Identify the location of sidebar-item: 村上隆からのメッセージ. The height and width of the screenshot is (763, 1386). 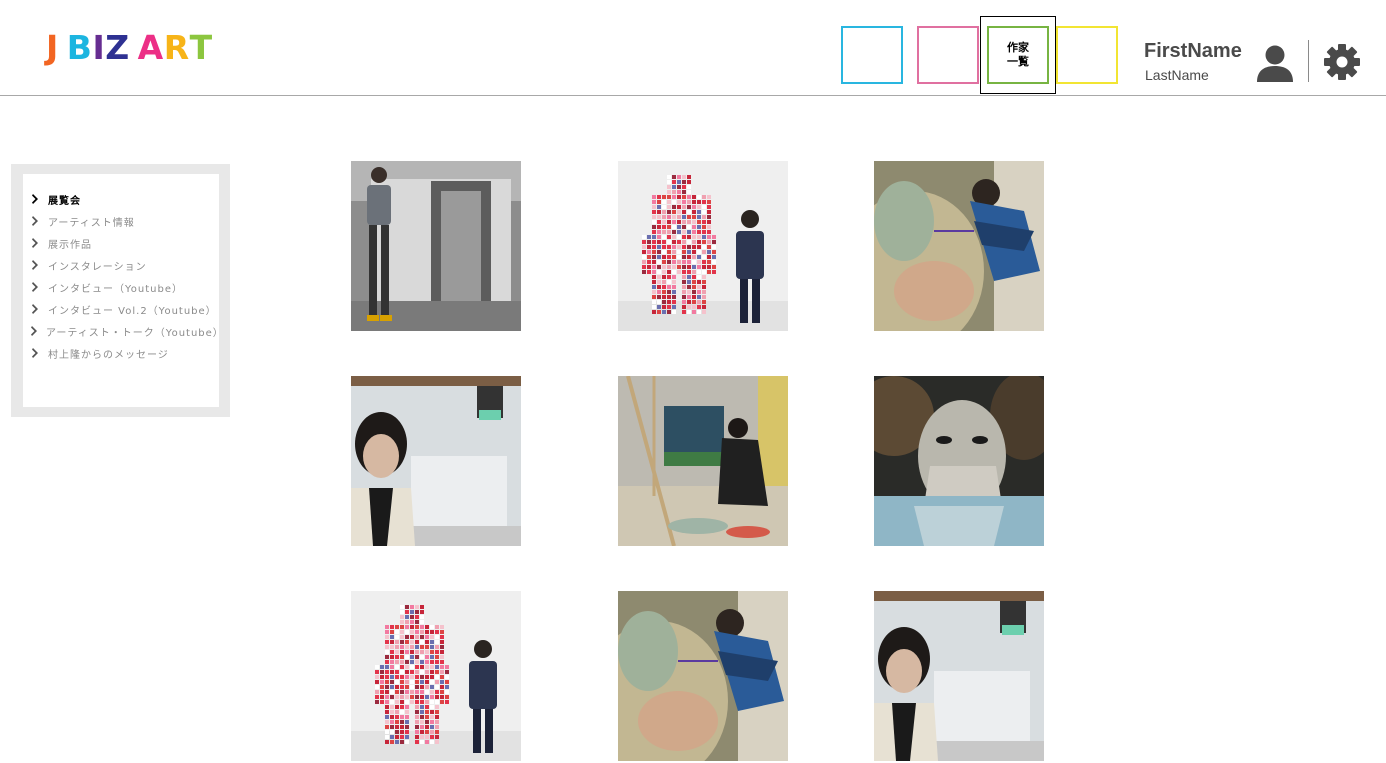
(121, 353).